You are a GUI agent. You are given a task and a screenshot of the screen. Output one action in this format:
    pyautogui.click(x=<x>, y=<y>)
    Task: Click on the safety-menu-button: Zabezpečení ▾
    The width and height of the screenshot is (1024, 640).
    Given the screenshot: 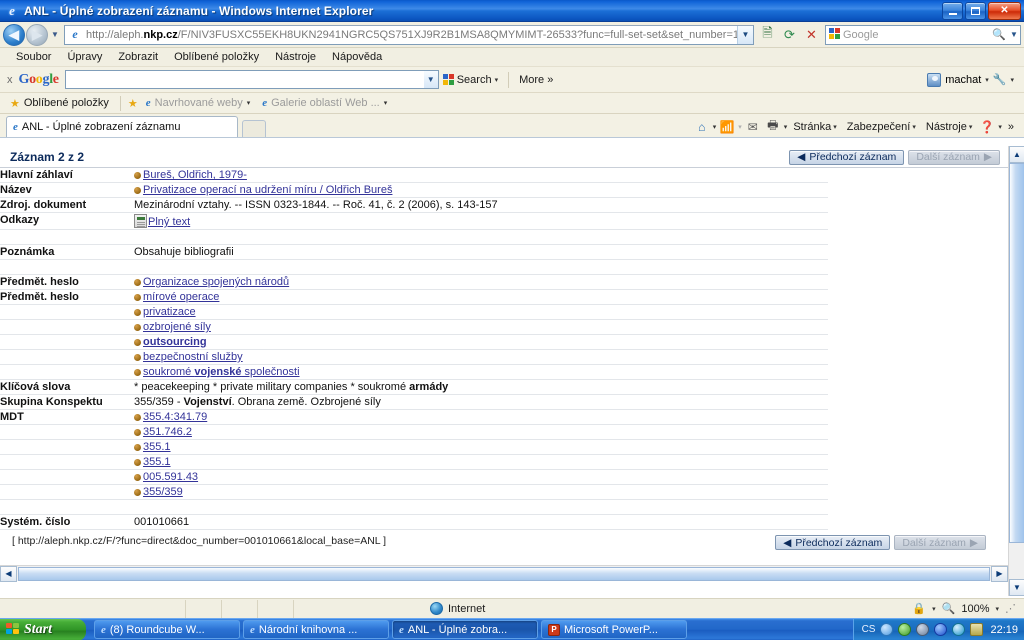 What is the action you would take?
    pyautogui.click(x=881, y=127)
    